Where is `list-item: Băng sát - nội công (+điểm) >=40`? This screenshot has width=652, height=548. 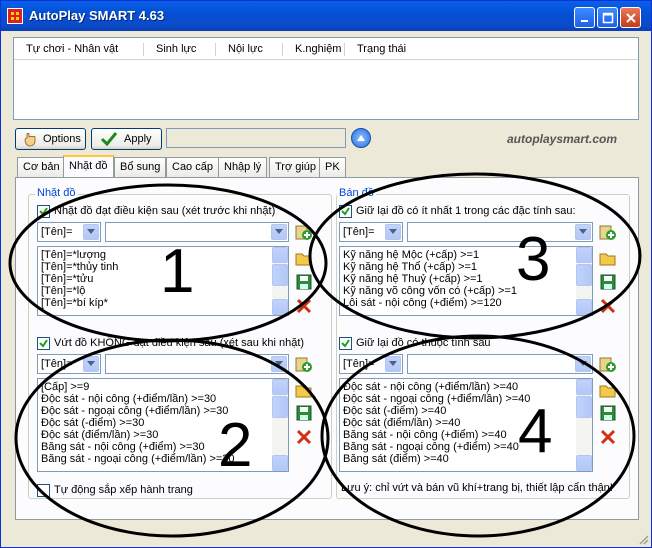 list-item: Băng sát - nội công (+điểm) >=40 is located at coordinates (458, 435).